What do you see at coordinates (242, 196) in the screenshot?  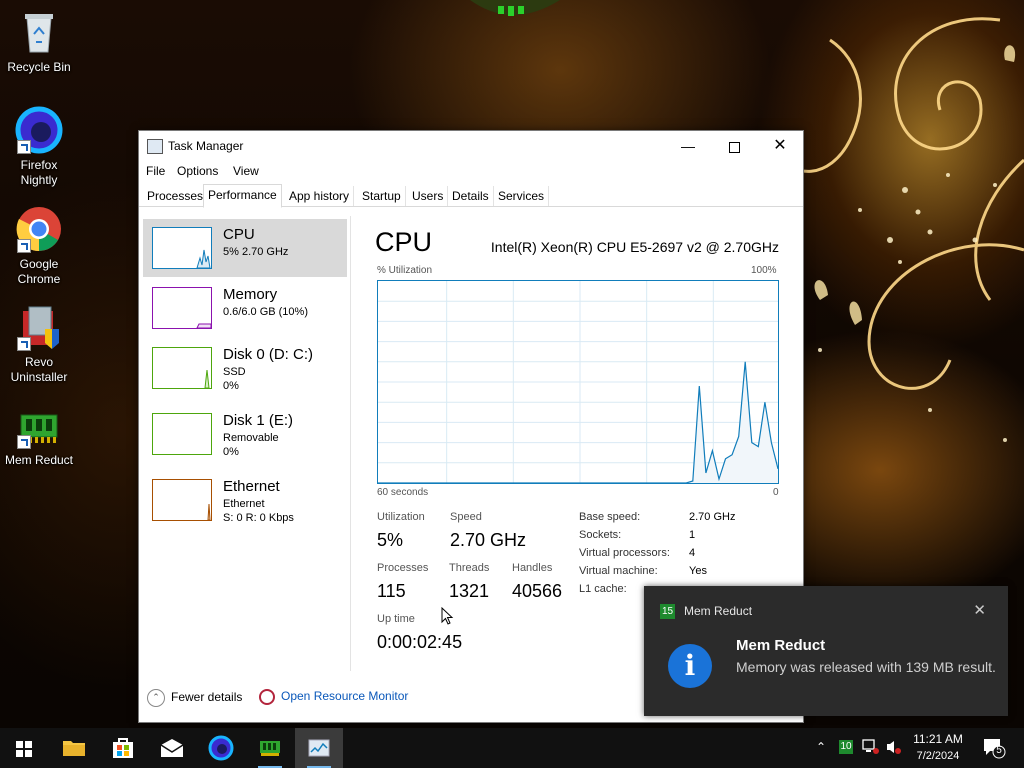 I see `tab-performance: Performance` at bounding box center [242, 196].